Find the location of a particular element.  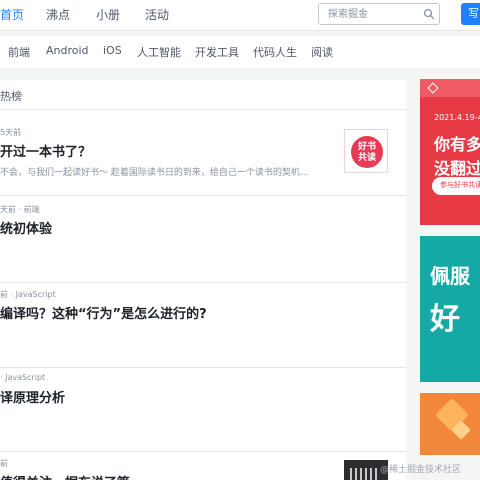

category-nav: 前端 Android iOS 人工智能 开发工具 代码人生 阅读 is located at coordinates (240, 52).